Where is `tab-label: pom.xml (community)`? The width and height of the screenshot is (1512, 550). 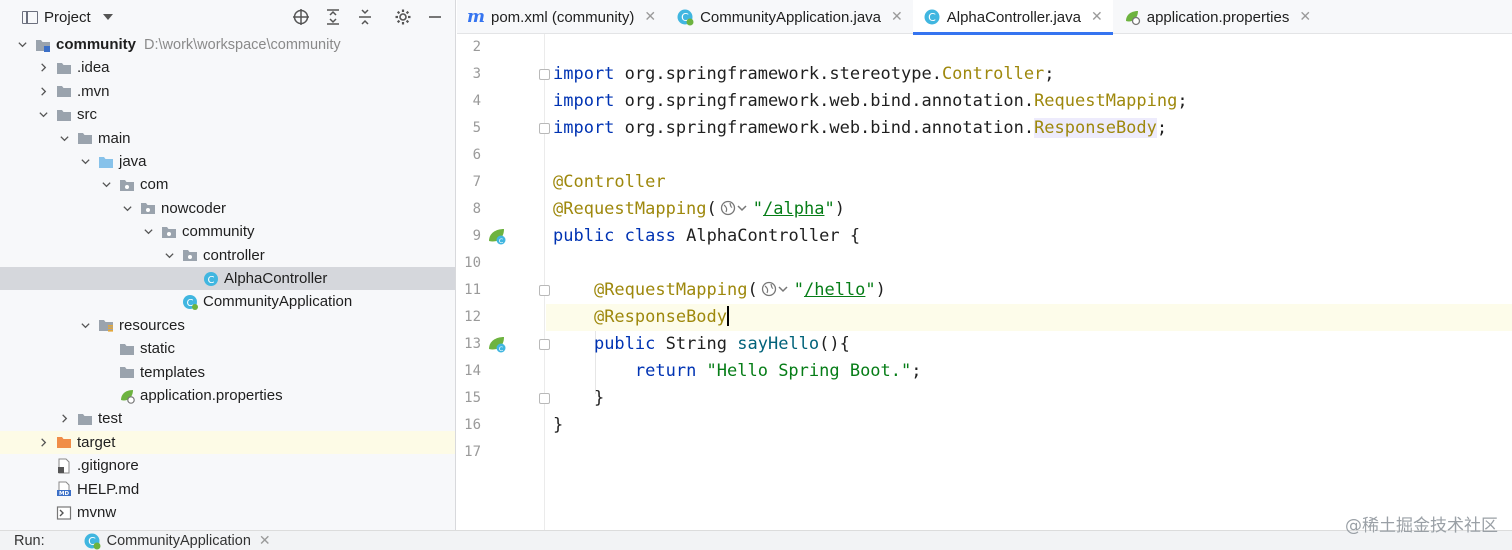
tab-label: pom.xml (community) is located at coordinates (563, 17).